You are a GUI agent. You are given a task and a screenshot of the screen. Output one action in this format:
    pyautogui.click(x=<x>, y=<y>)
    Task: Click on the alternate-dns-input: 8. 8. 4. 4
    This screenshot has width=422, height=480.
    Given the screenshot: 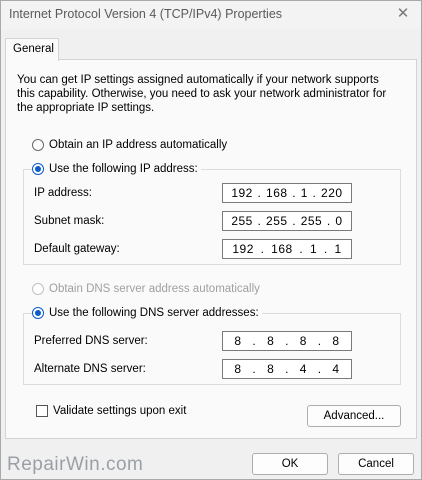 What is the action you would take?
    pyautogui.click(x=287, y=369)
    